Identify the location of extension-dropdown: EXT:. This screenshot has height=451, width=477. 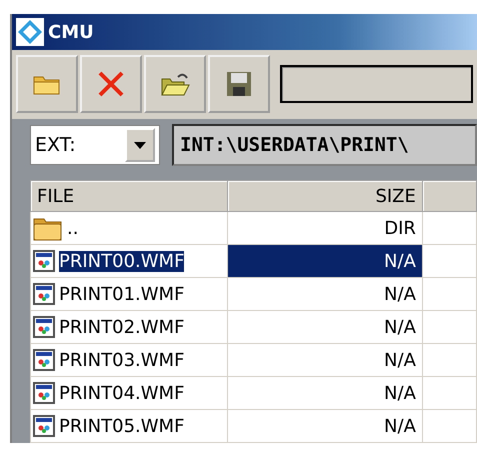
(95, 145).